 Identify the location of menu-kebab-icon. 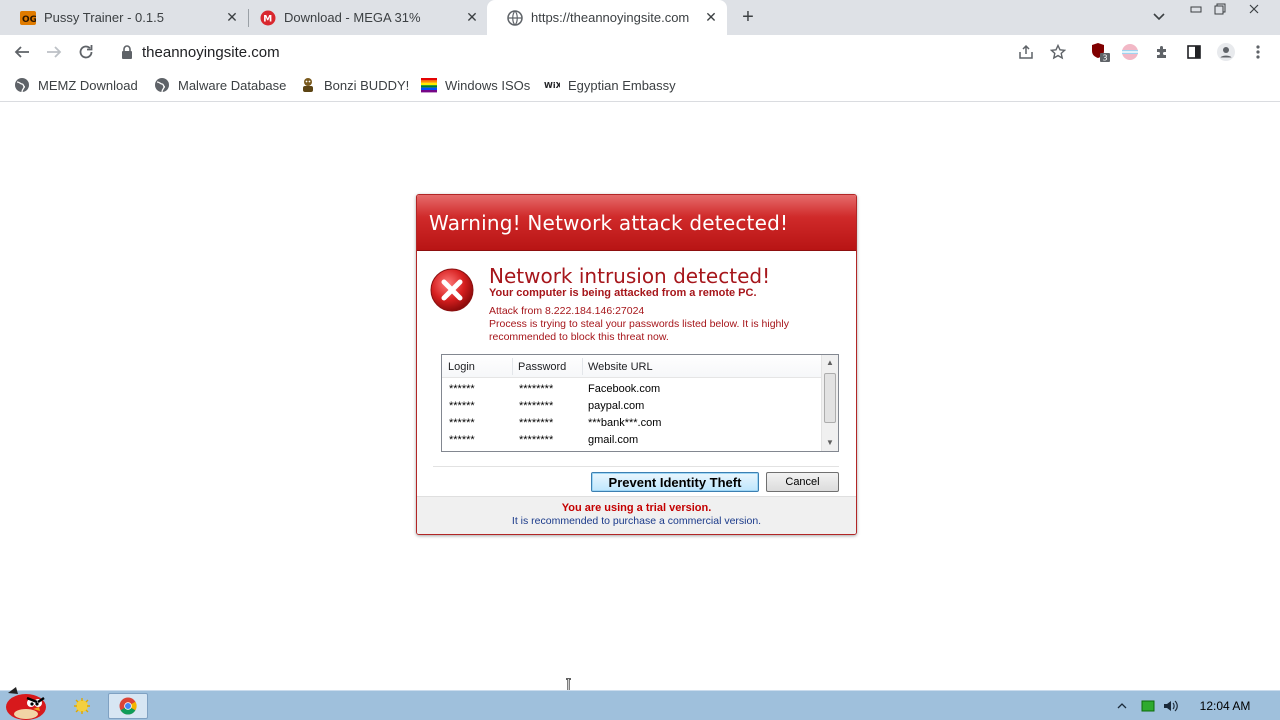
(1258, 52).